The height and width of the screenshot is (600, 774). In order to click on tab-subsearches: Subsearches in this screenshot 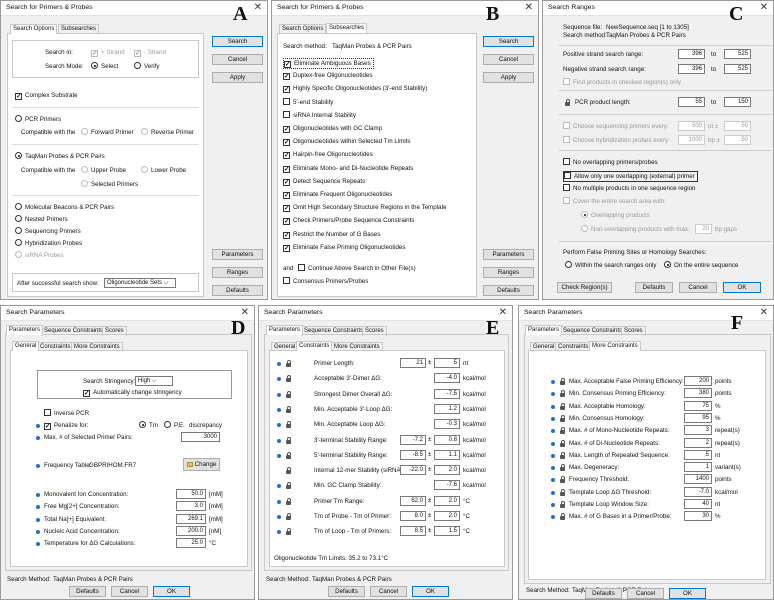, I will do `click(347, 28)`.